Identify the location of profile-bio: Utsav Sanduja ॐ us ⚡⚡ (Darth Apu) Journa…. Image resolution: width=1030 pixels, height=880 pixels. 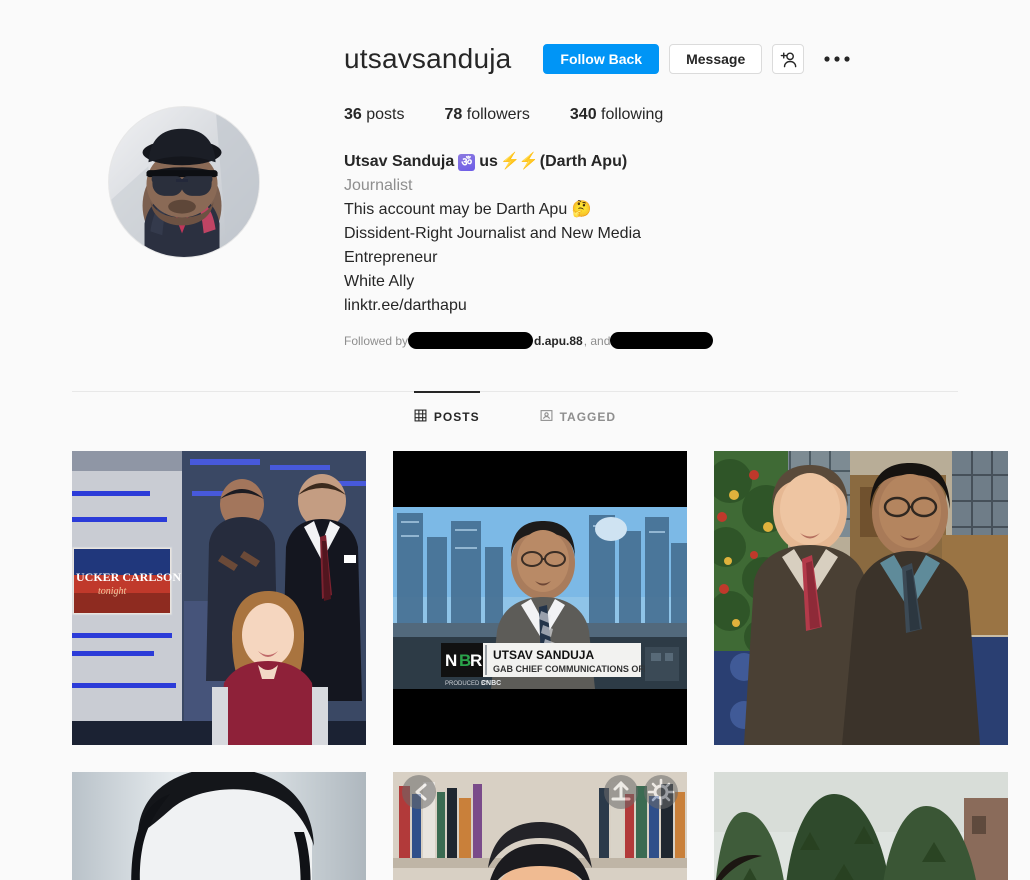
(675, 234).